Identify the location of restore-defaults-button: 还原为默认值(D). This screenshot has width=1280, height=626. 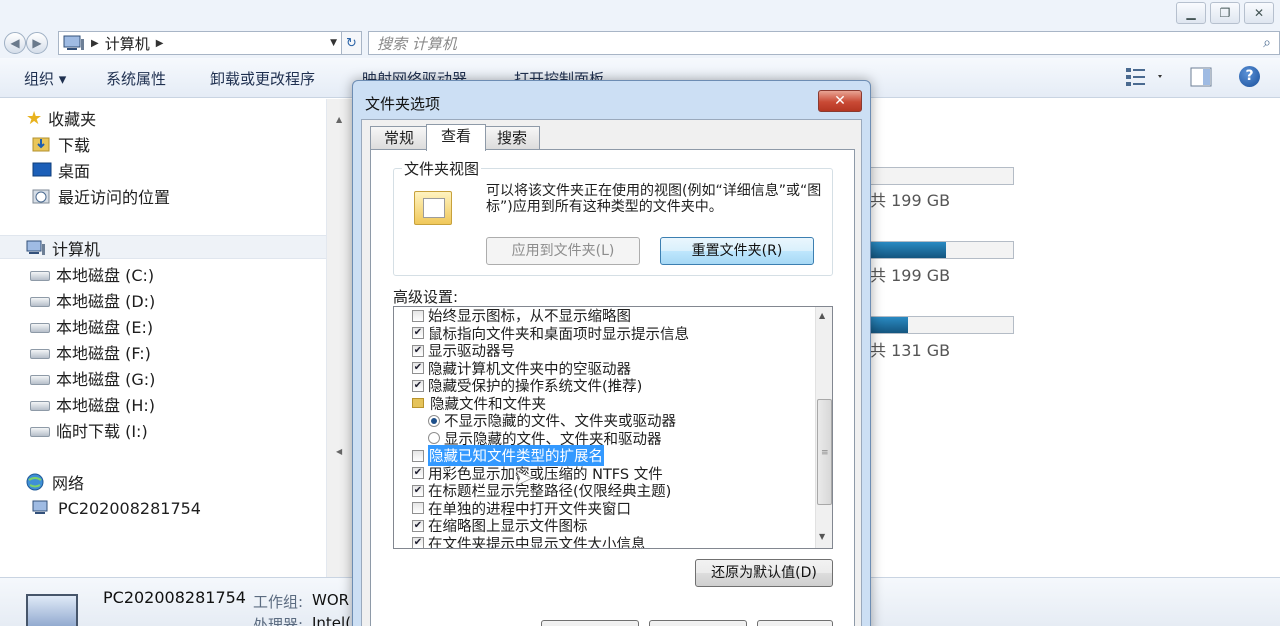
(764, 573).